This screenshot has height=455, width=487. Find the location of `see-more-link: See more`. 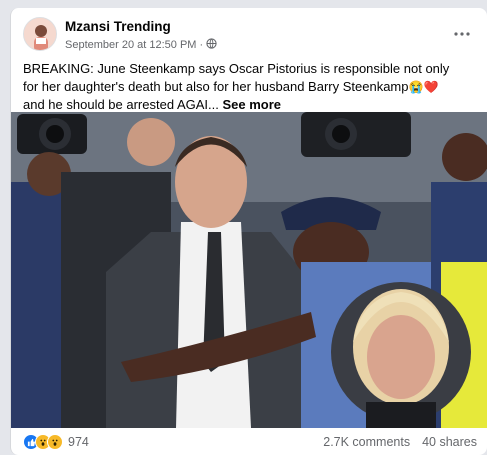

see-more-link: See more is located at coordinates (251, 104).